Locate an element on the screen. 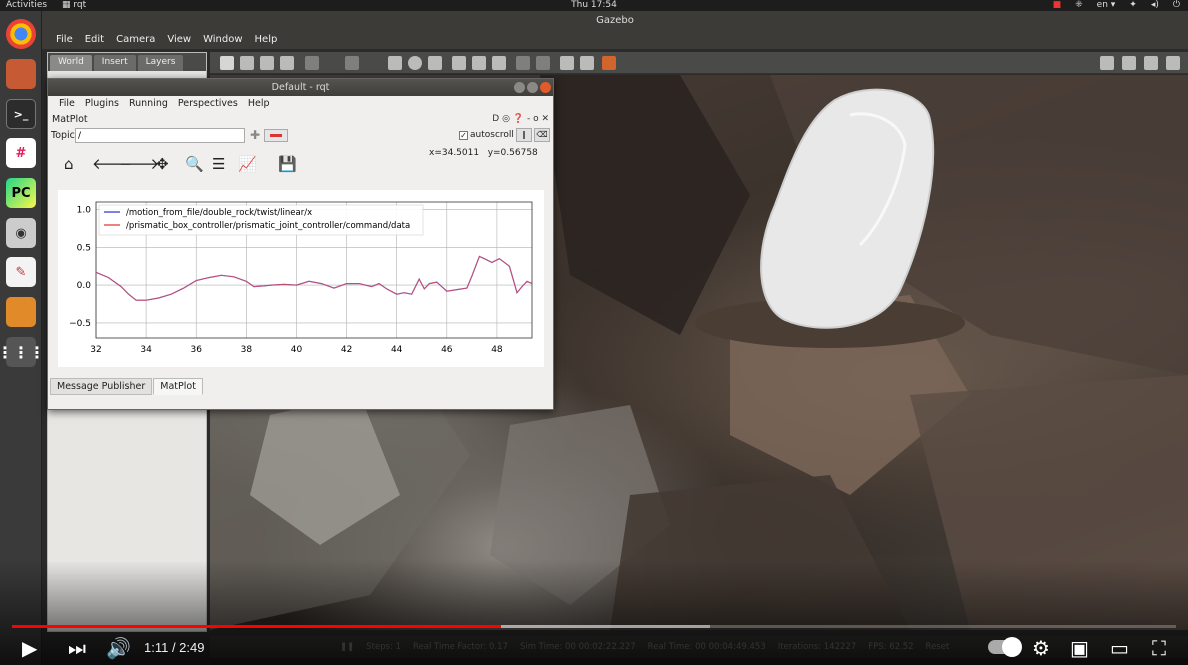  configure-subplots-icon: ☰ is located at coordinates (218, 164).